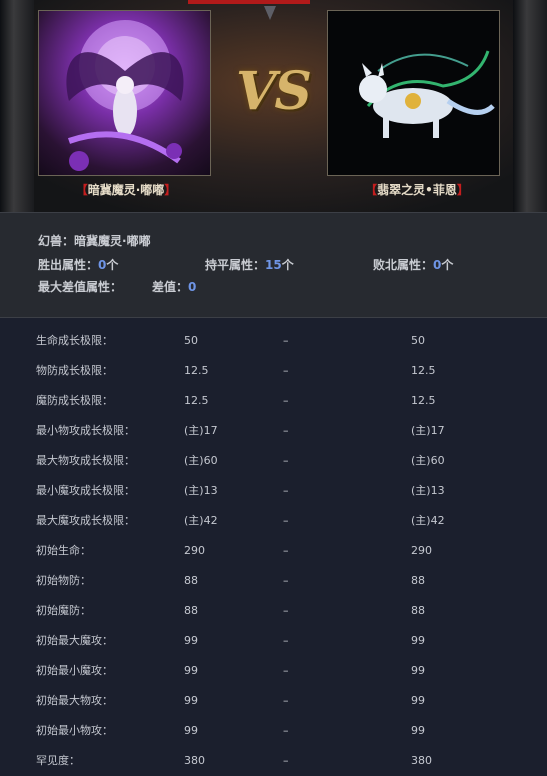 The height and width of the screenshot is (776, 547). Describe the element at coordinates (85, 490) in the screenshot. I see `attribute-label: 最小魔攻成长极限：` at that location.